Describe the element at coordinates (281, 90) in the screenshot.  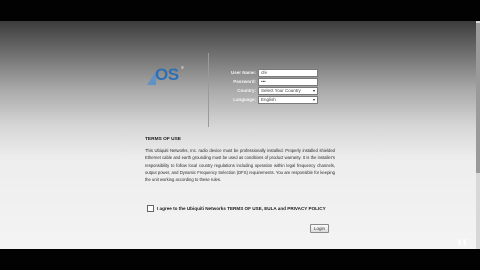
I see `country-selected-value: Select Your Country` at that location.